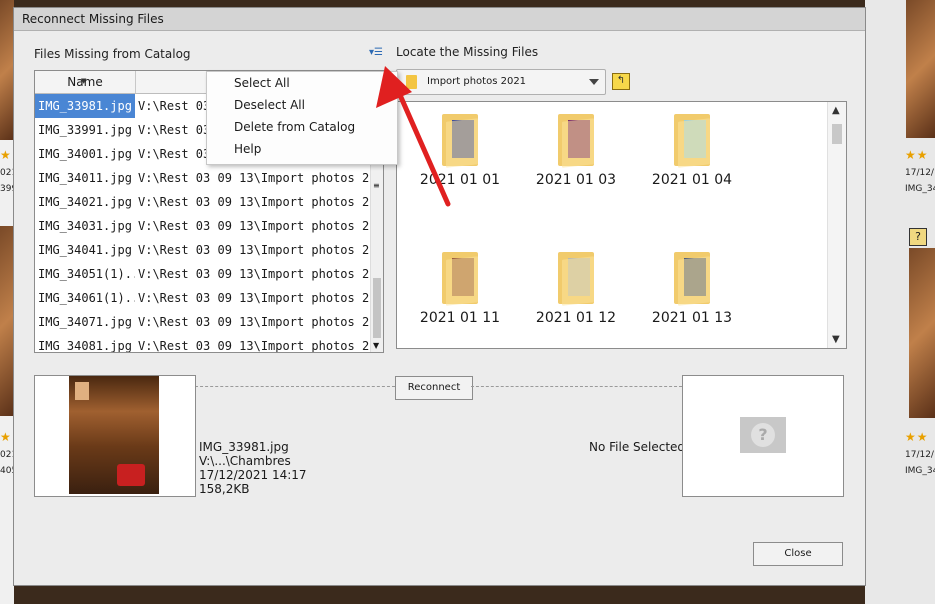  I want to click on room-photo, so click(114, 435).